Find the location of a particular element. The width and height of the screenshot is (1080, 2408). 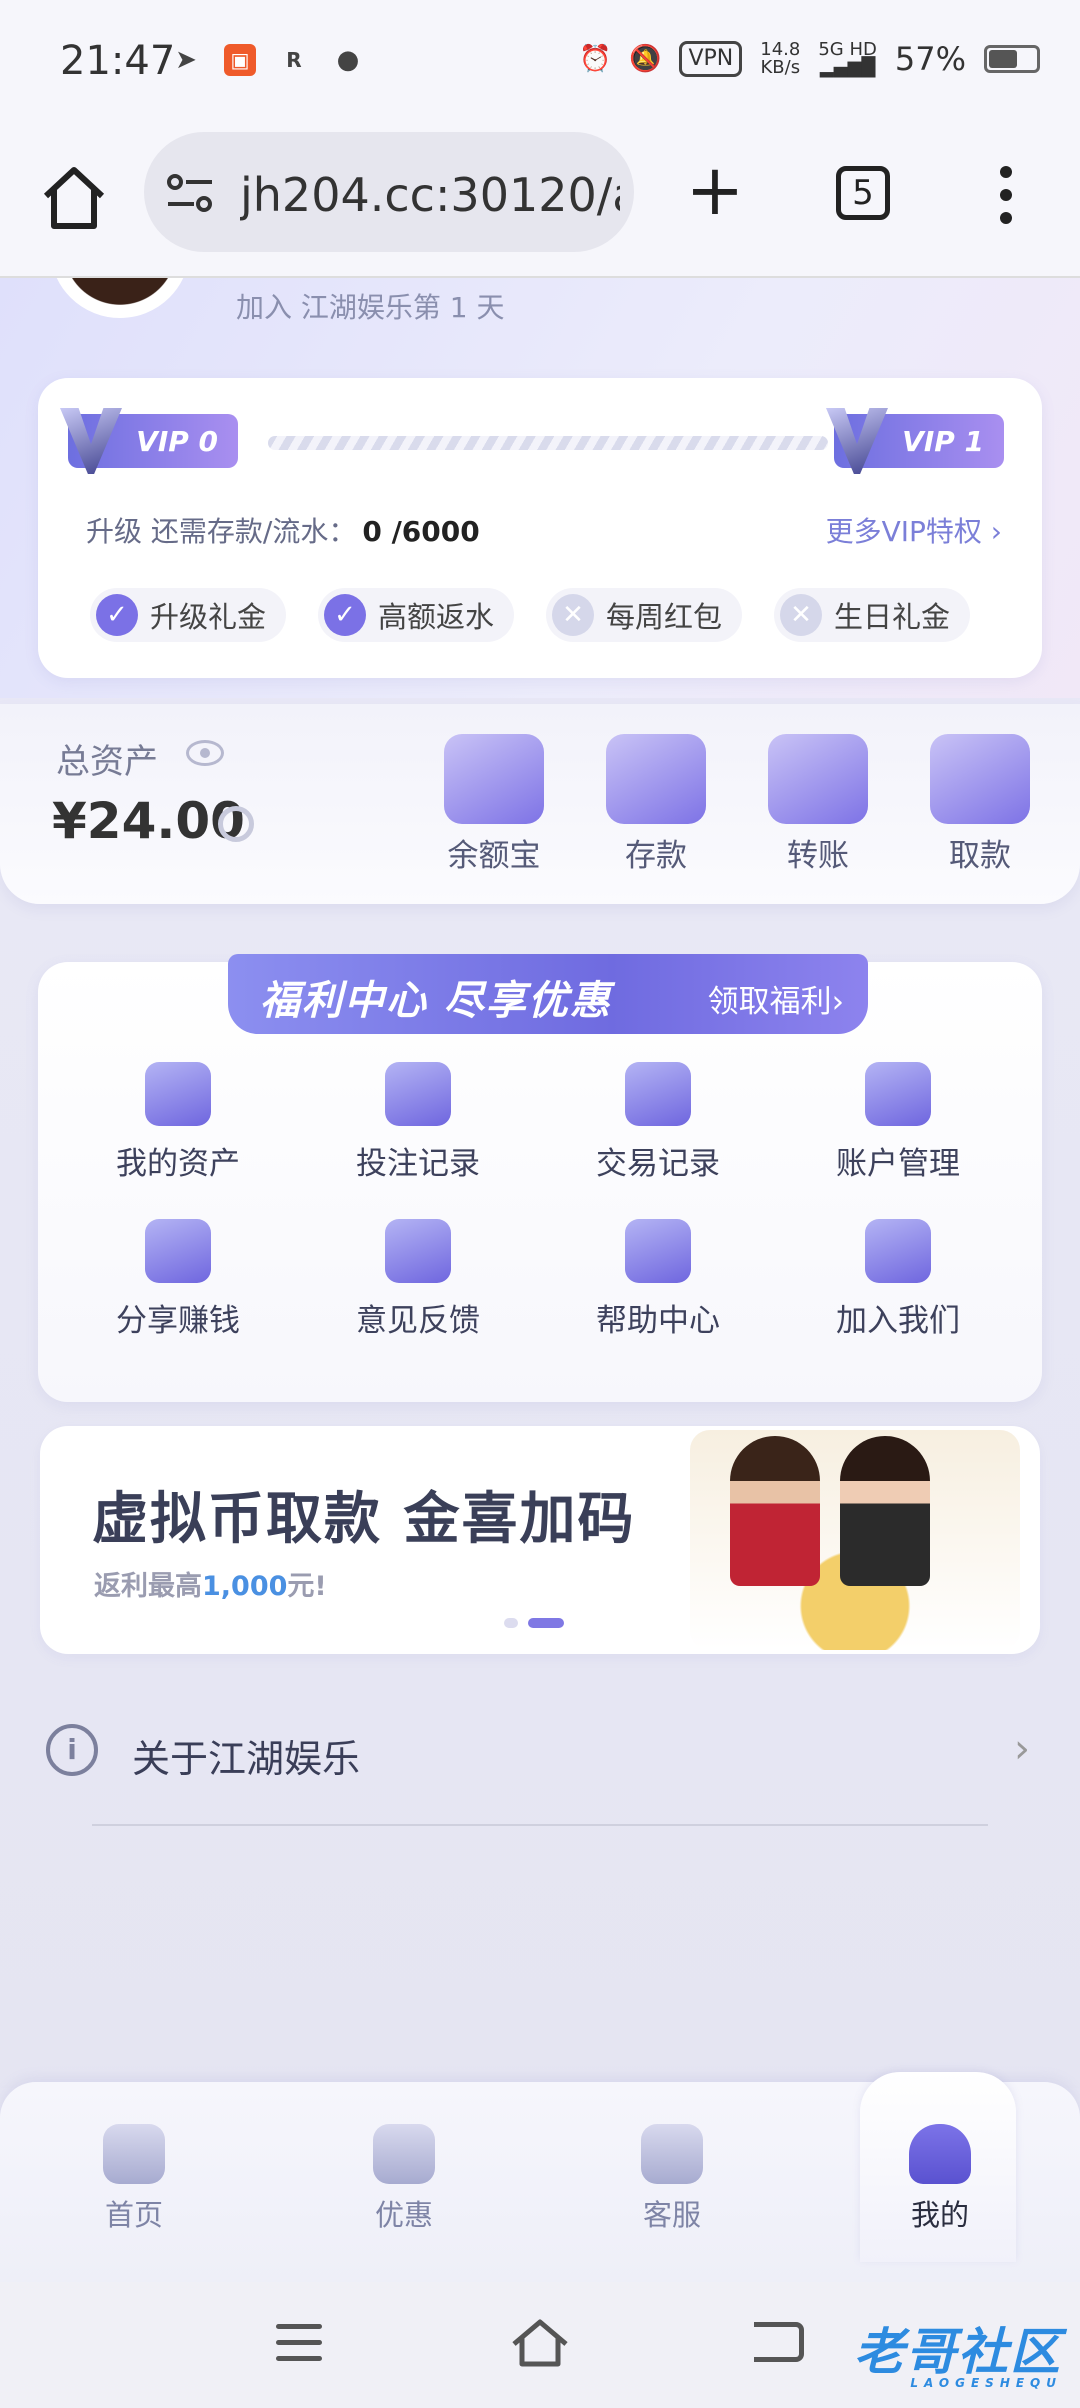

bet-records-item: 投注记录 is located at coordinates (418, 1122).